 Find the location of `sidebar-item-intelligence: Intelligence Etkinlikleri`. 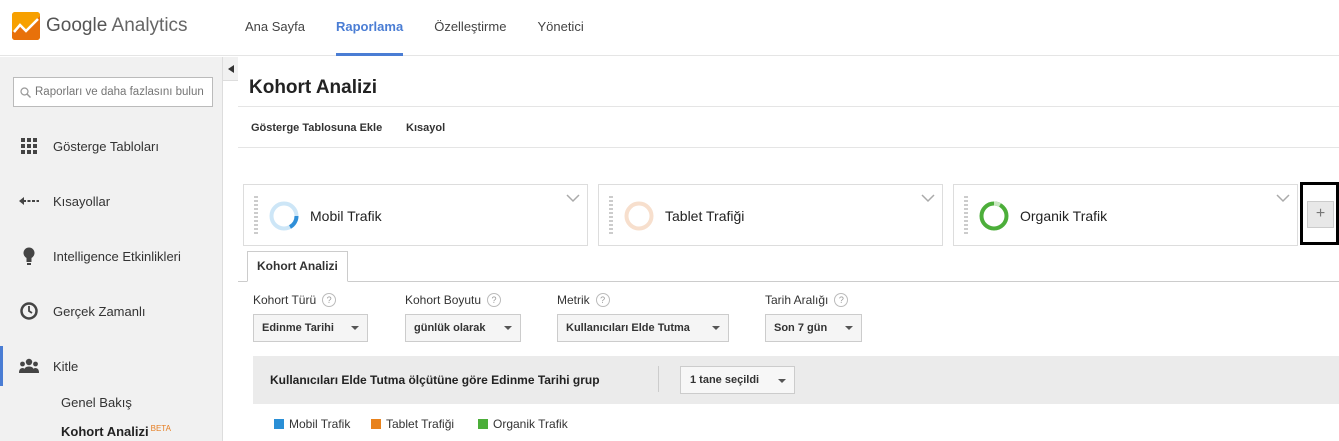

sidebar-item-intelligence: Intelligence Etkinlikleri is located at coordinates (111, 256).